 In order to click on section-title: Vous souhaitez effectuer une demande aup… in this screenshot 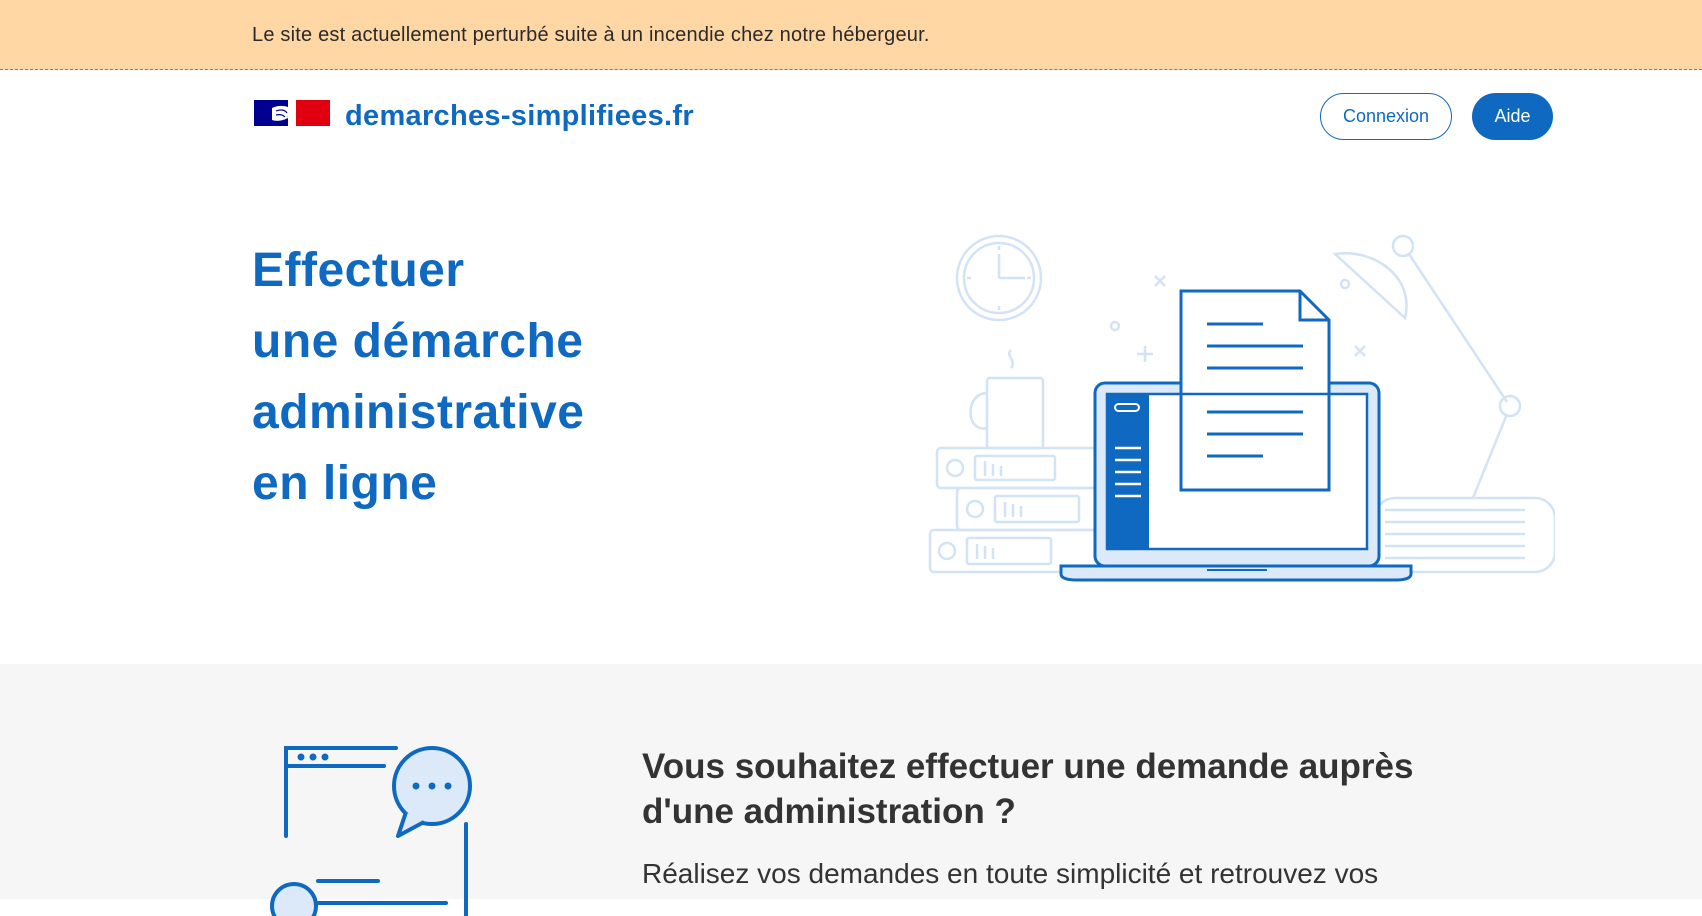, I will do `click(1028, 789)`.